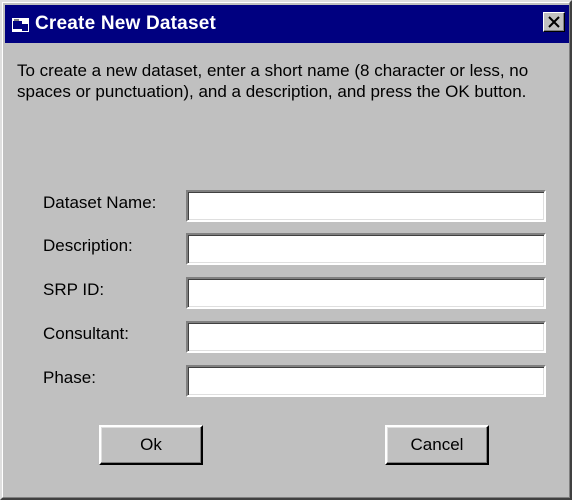 The width and height of the screenshot is (572, 500). I want to click on dataset-name-input, so click(366, 206).